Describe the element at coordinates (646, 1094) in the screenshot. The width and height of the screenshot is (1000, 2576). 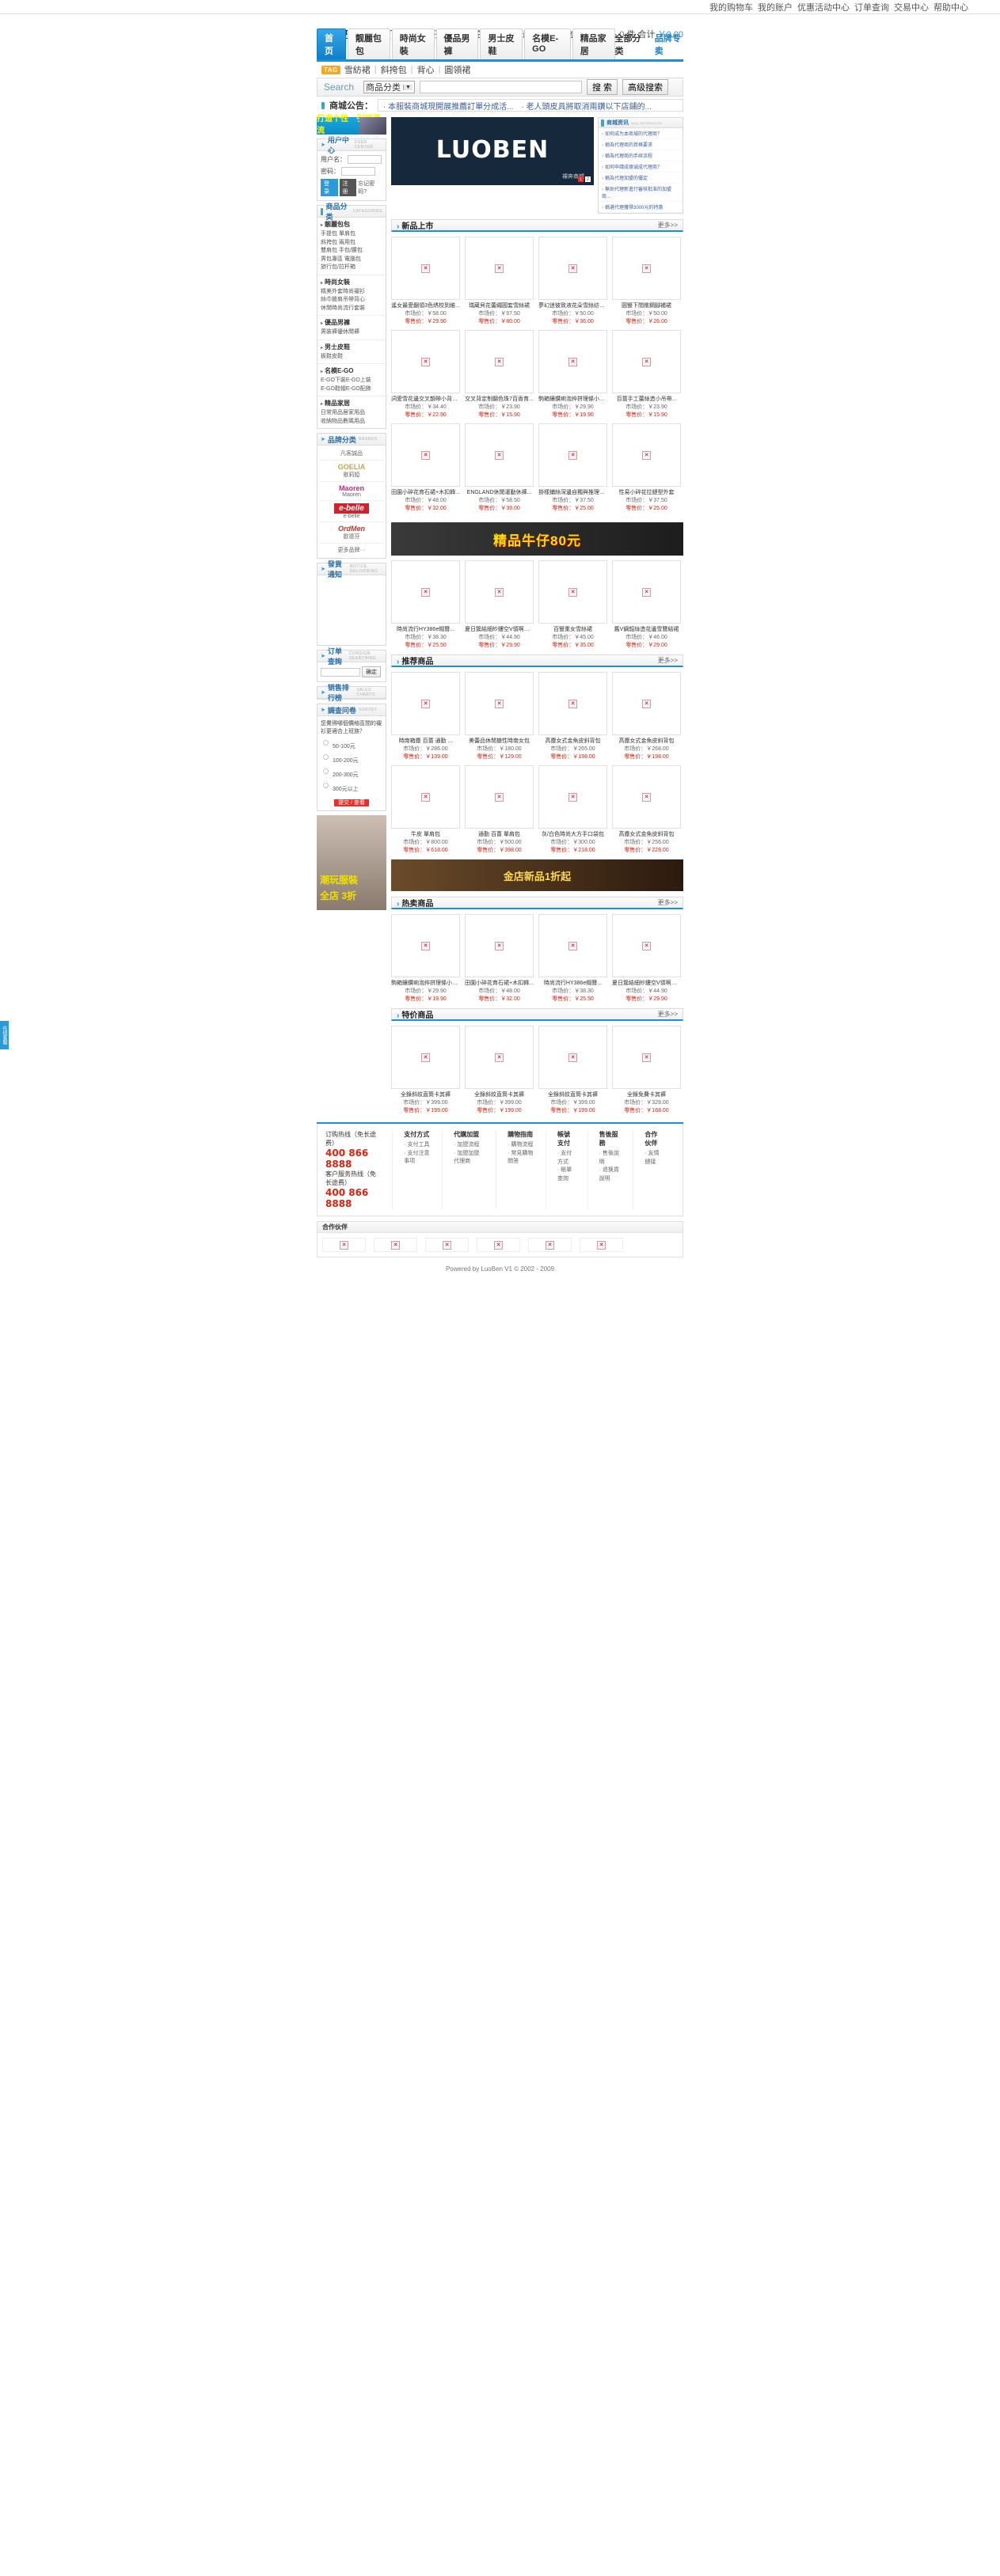
I see `product-name: 全錄免費卡其褲` at that location.